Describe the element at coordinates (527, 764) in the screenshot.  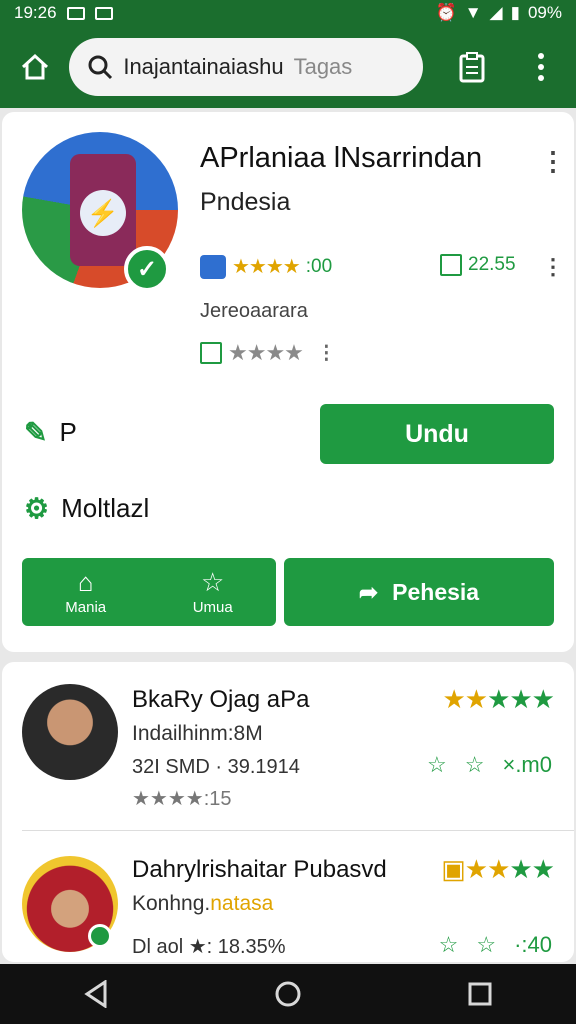
I see `review-count: ×.m0` at that location.